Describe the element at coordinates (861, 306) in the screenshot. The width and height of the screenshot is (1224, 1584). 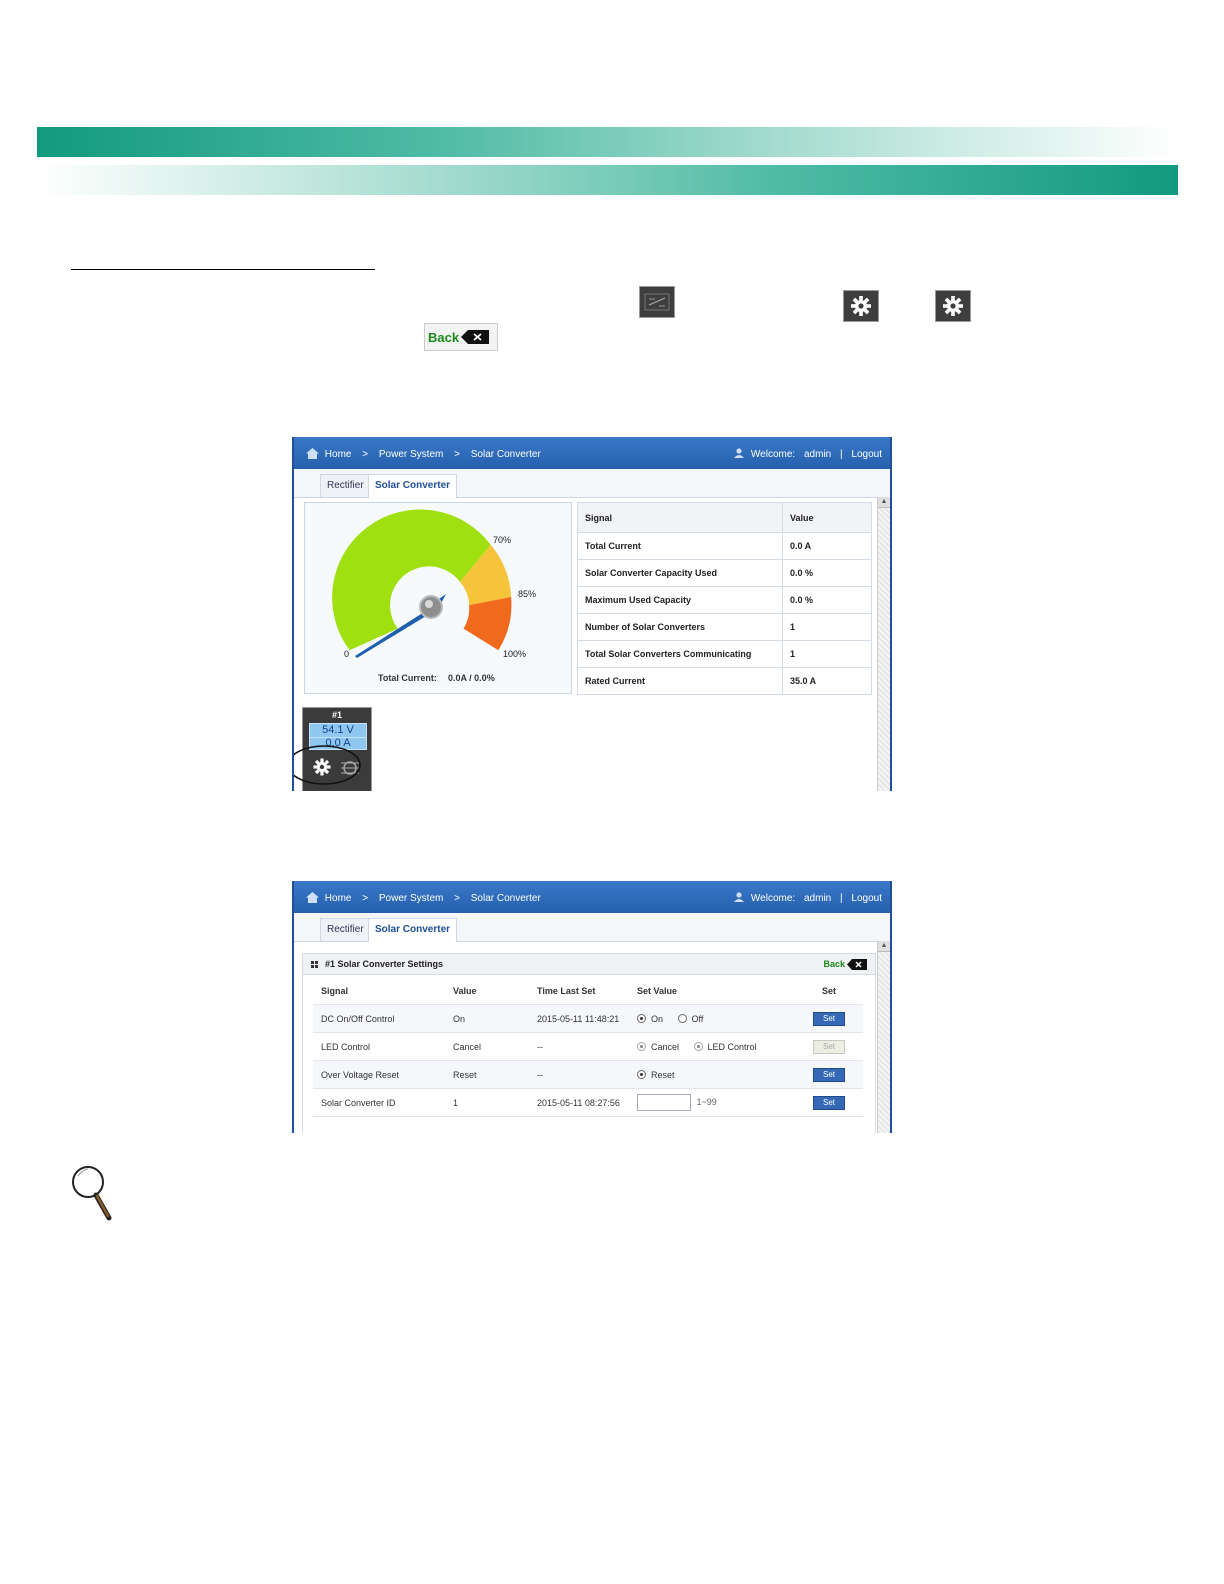
I see `gear-icon` at that location.